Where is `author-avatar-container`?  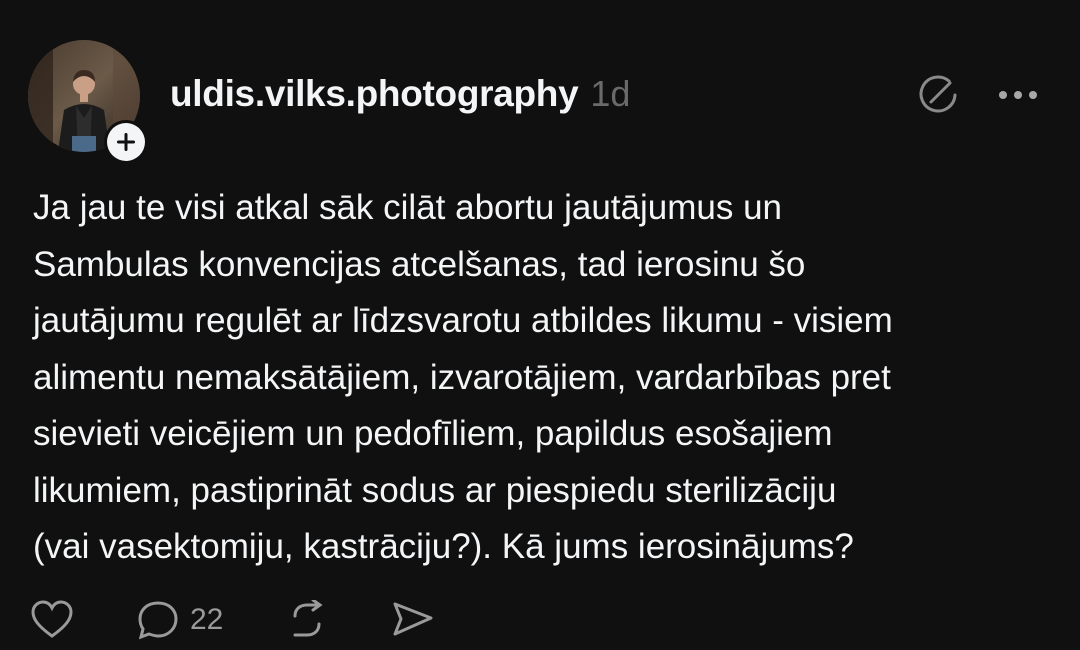
author-avatar-container is located at coordinates (88, 102).